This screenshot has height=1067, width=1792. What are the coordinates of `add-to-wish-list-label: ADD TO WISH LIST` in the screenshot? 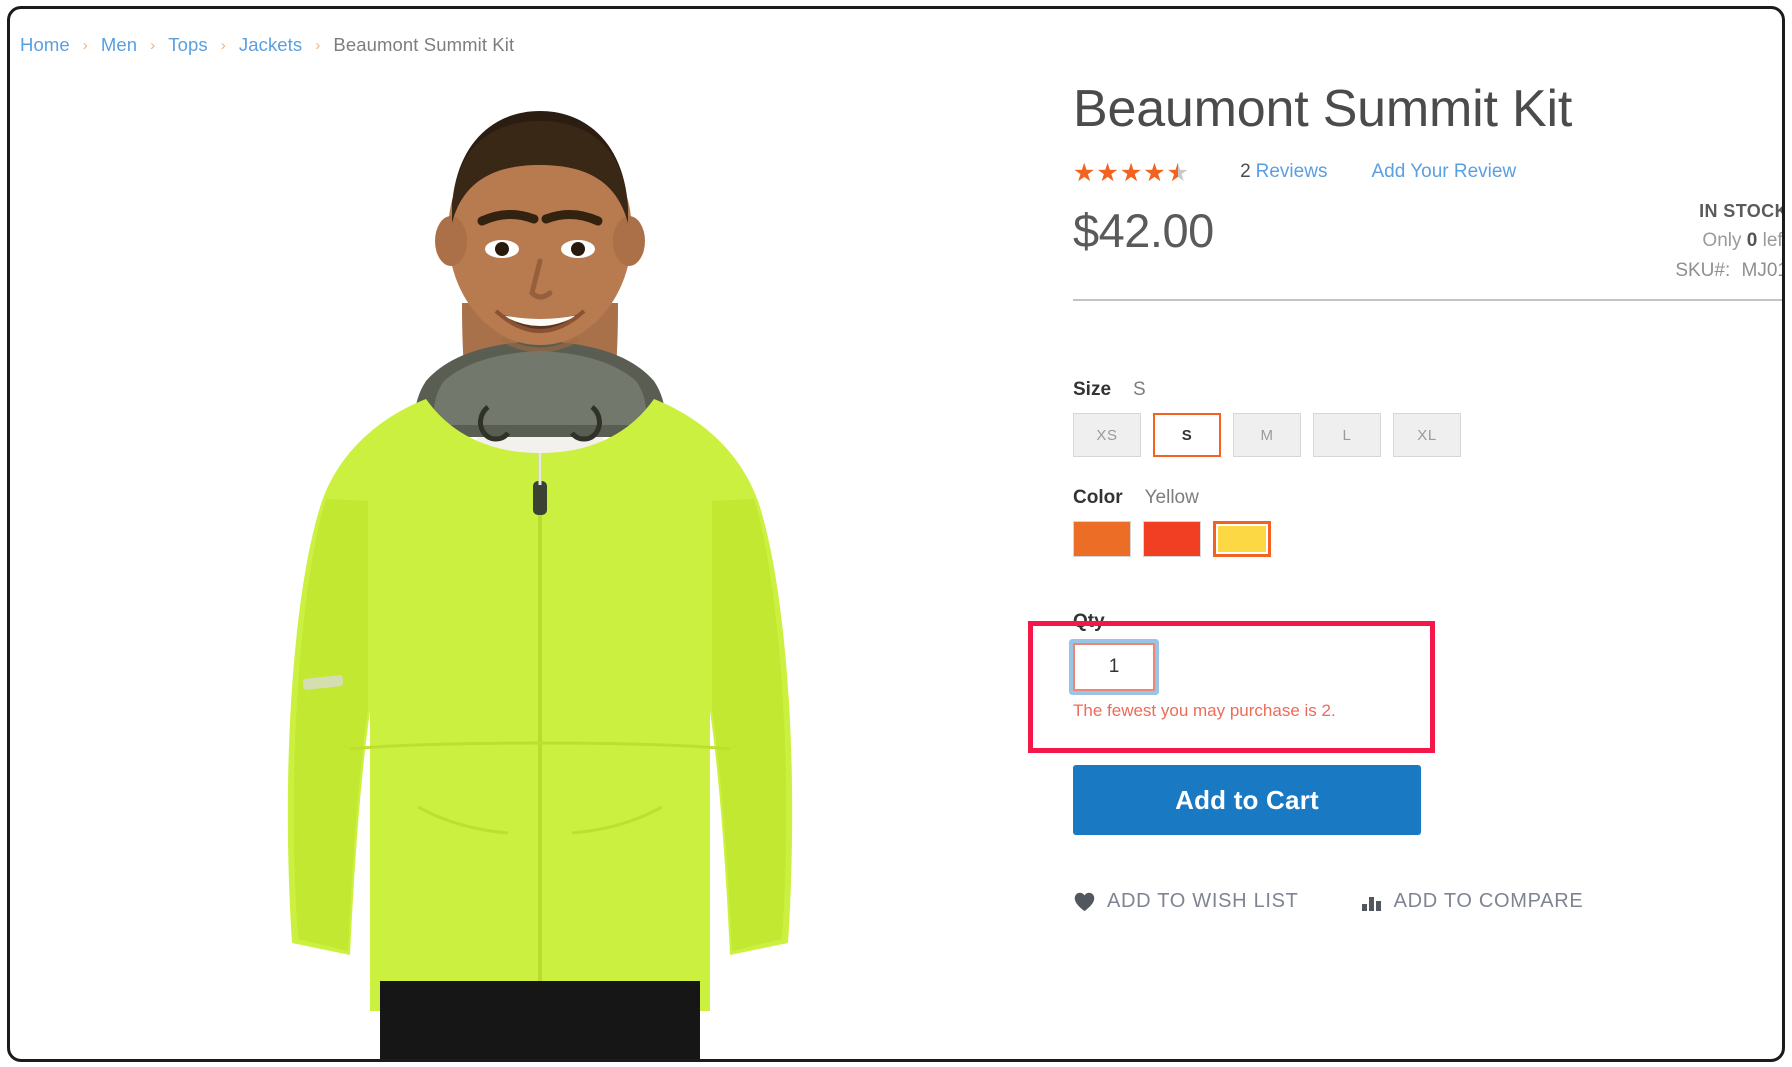 It's located at (1203, 901).